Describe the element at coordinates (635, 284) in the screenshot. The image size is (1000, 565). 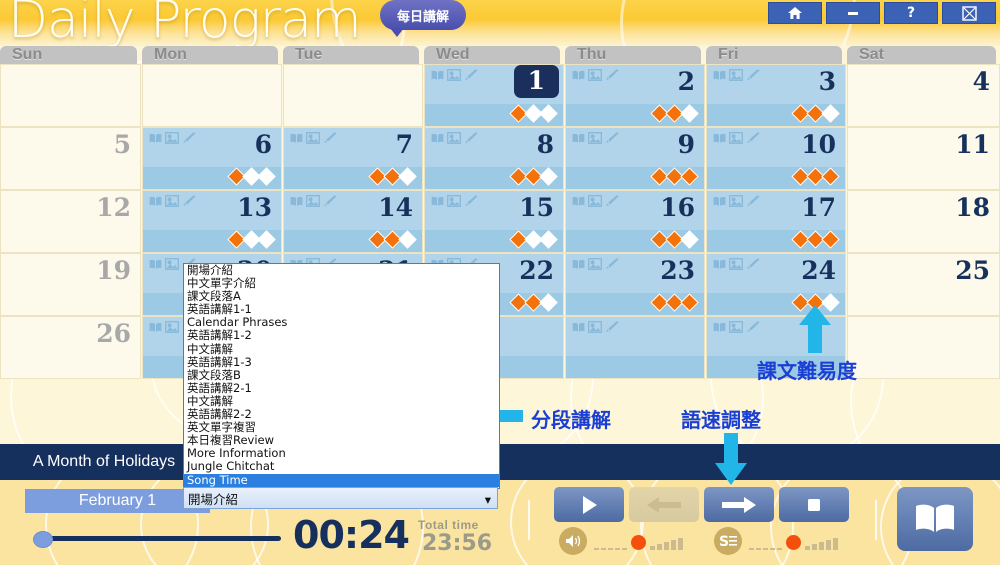
I see `calendar-cell-23: 23` at that location.